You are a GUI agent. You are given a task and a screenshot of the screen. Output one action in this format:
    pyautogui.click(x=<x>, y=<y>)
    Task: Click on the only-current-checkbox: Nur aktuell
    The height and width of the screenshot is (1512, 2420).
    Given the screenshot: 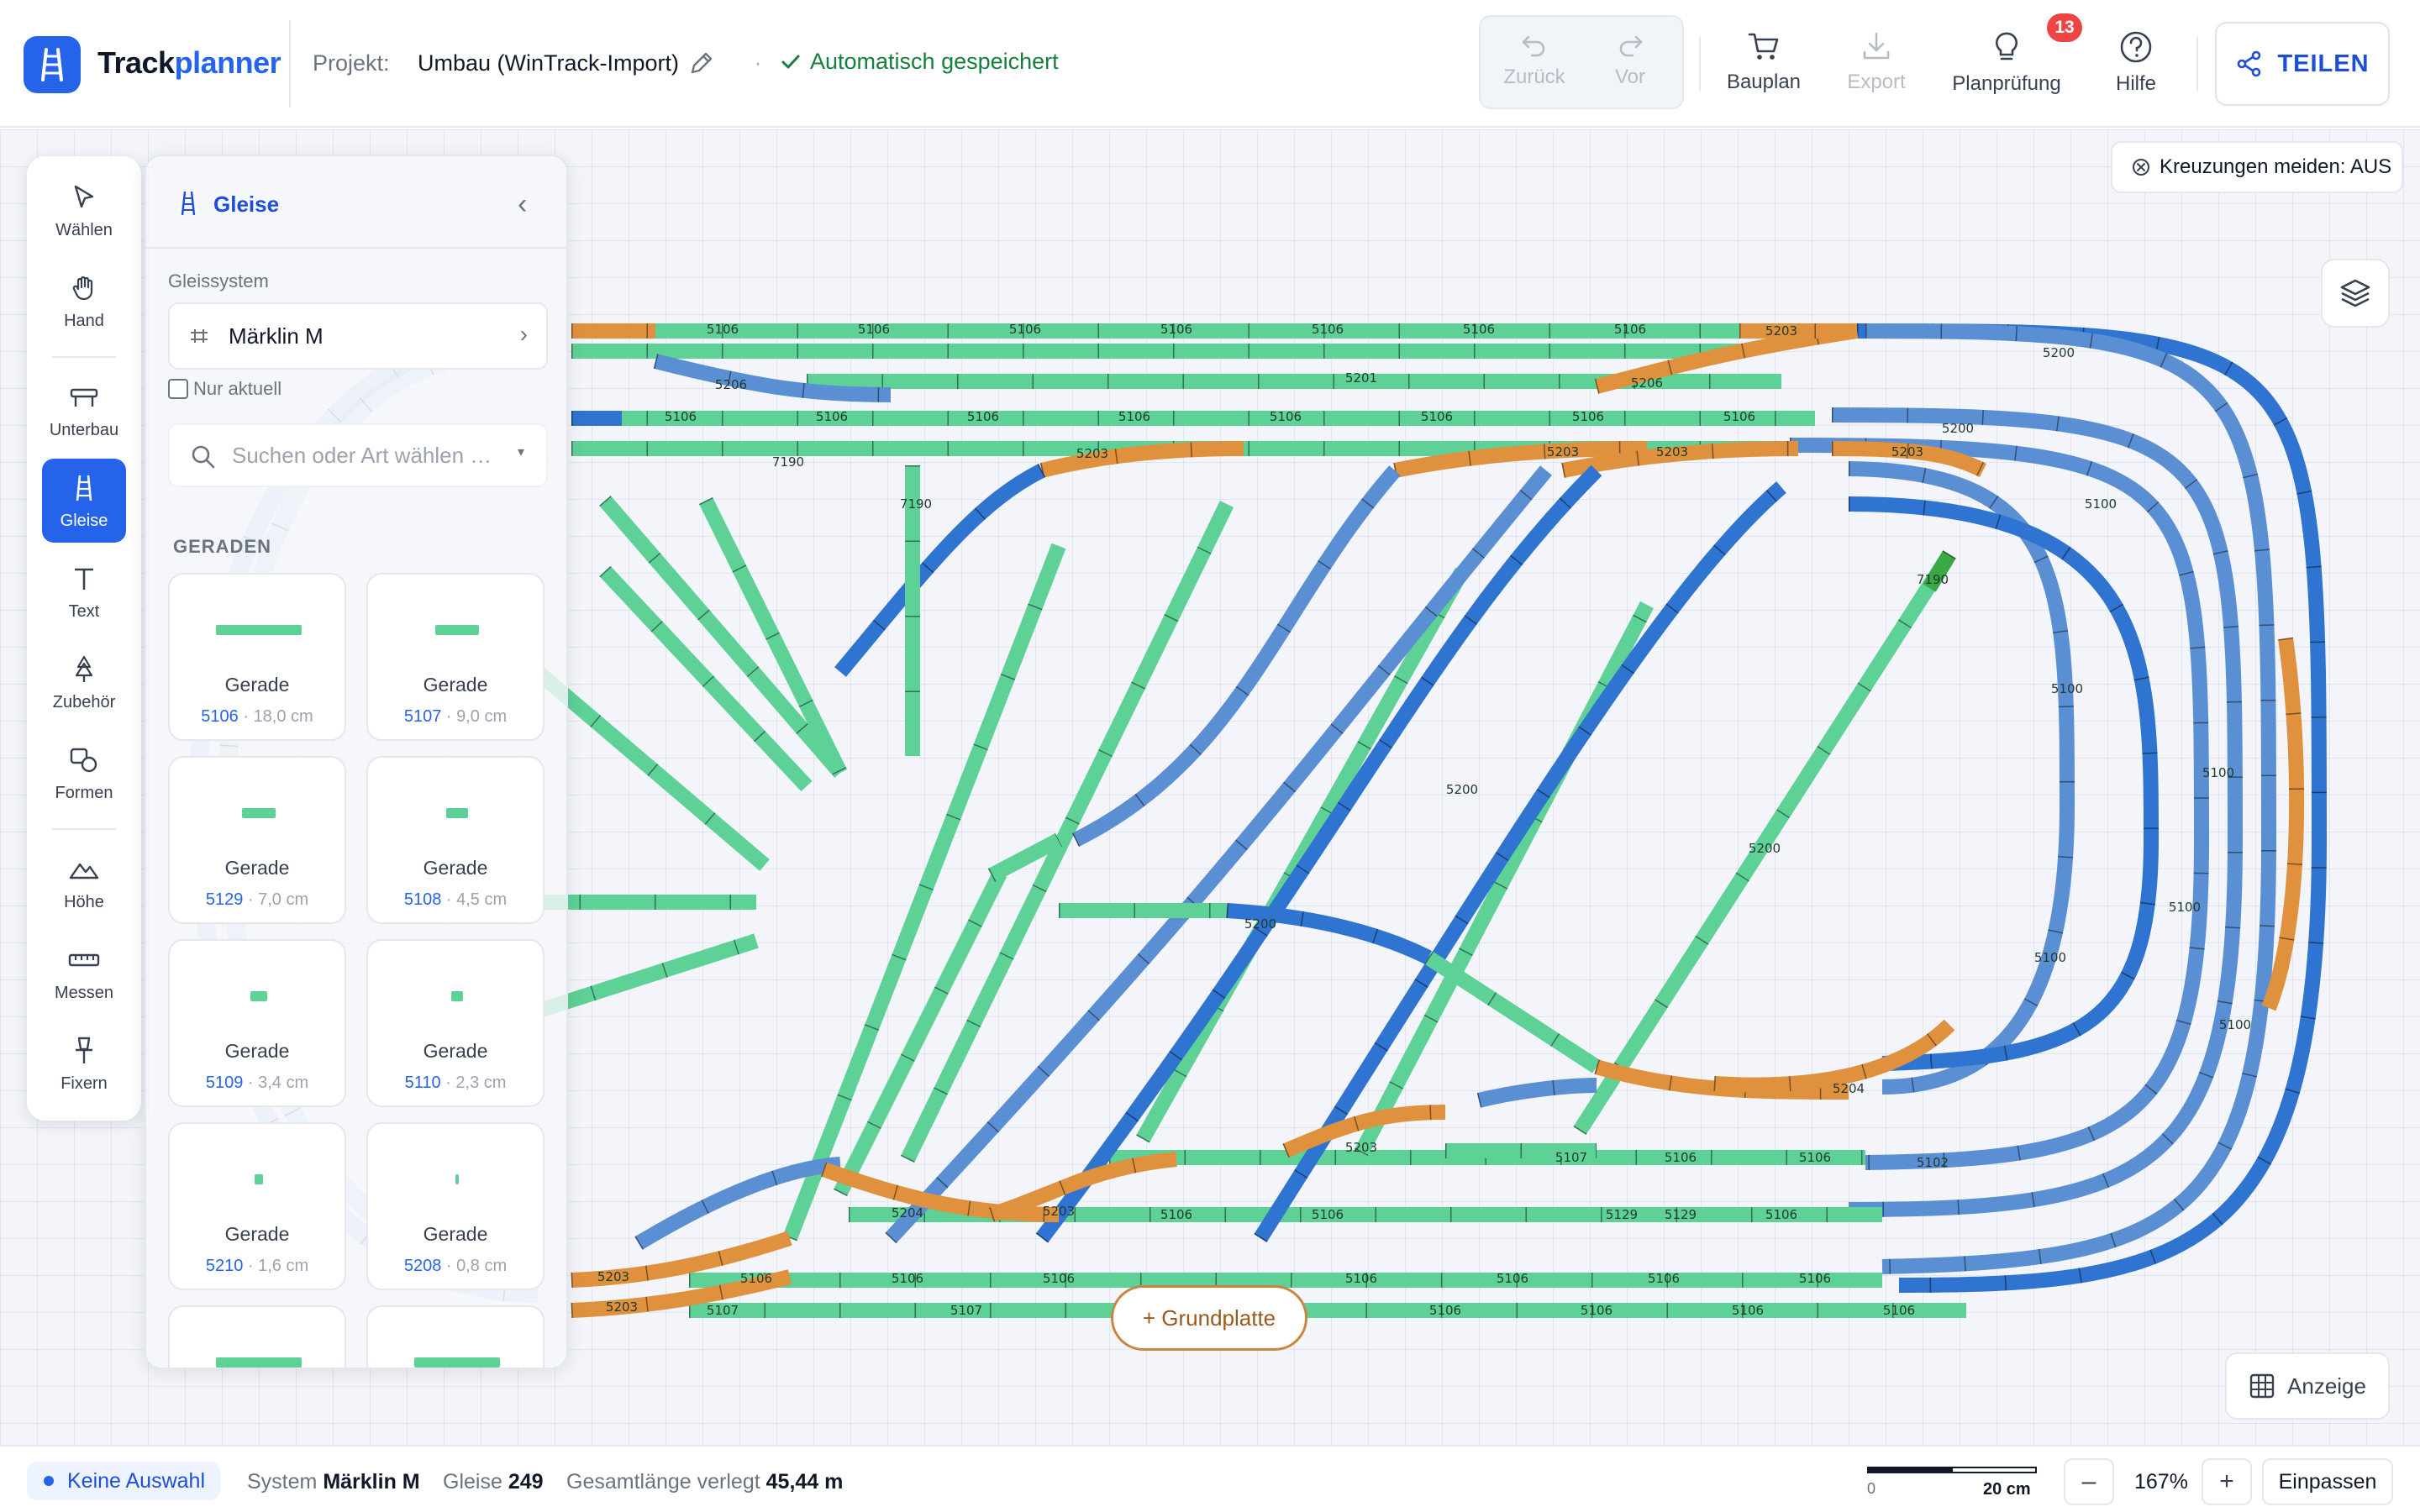 What is the action you would take?
    pyautogui.click(x=225, y=389)
    